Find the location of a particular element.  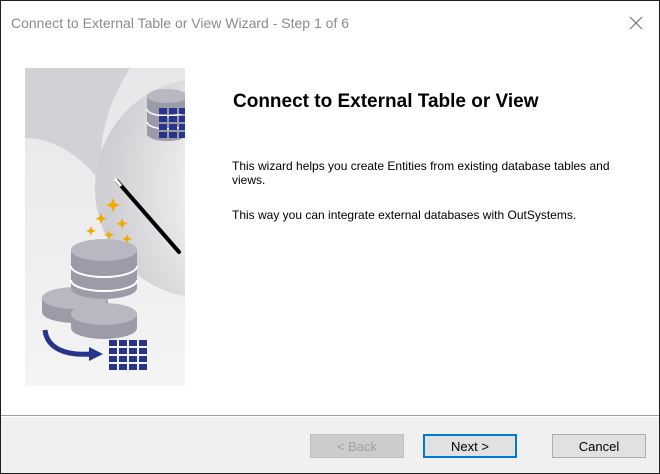

back-button: < Back is located at coordinates (357, 446).